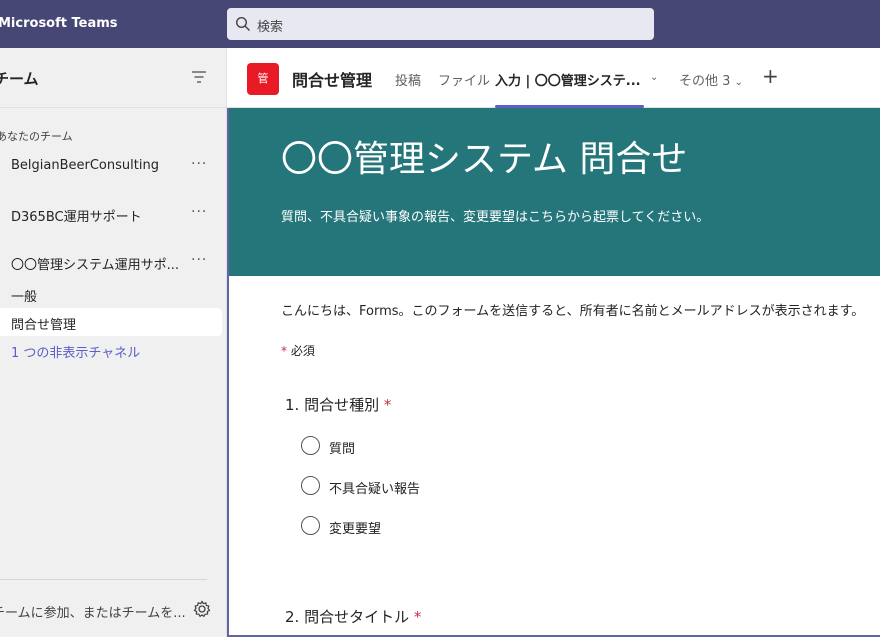 Image resolution: width=880 pixels, height=637 pixels. Describe the element at coordinates (464, 79) in the screenshot. I see `tab-files: ファイル` at that location.